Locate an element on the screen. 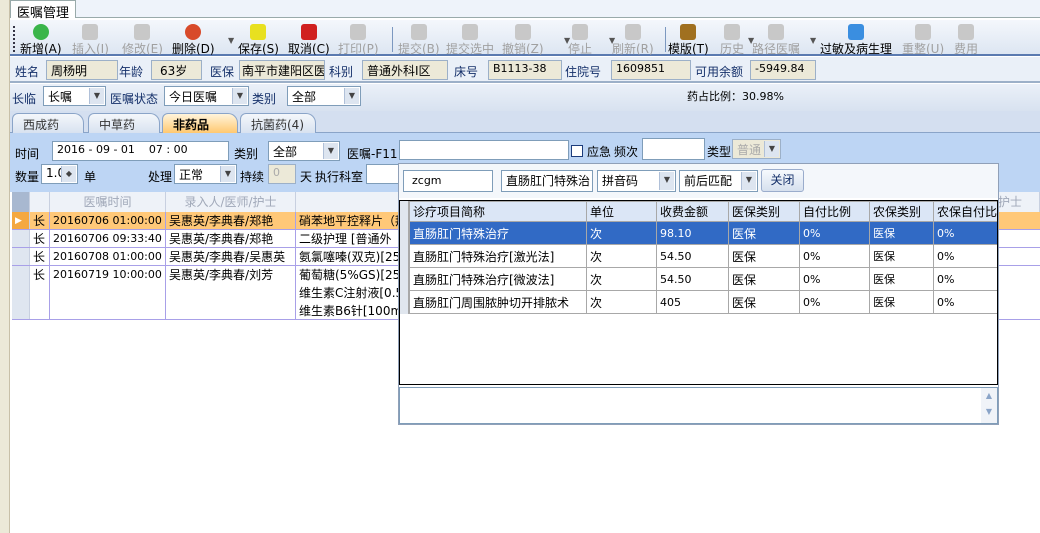 Image resolution: width=1040 pixels, height=533 pixels. scrollbar: ▲ ▼ is located at coordinates (989, 405).